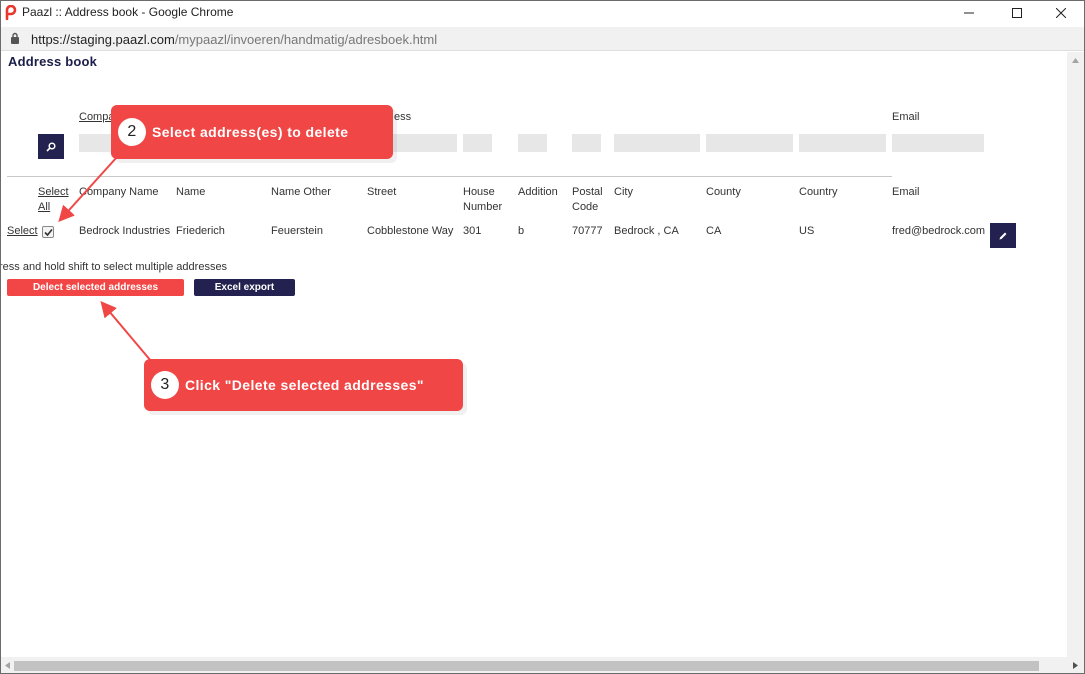  I want to click on column-header-addition: Addition, so click(538, 192).